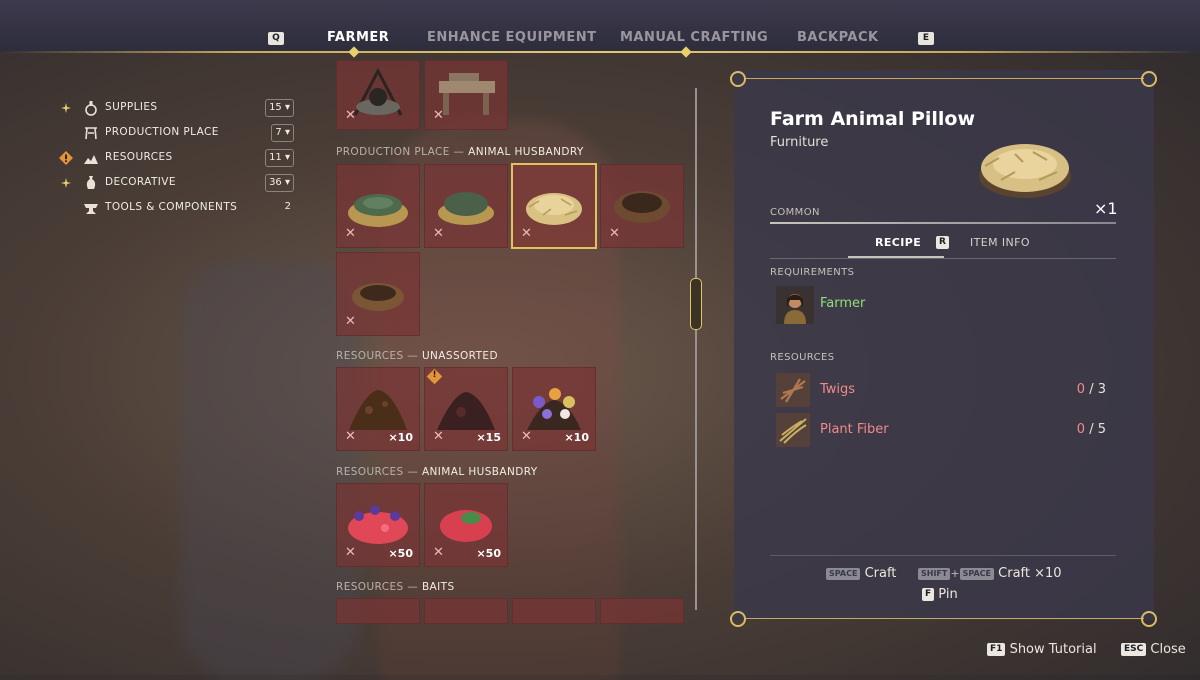 This screenshot has height=680, width=1200. I want to click on tab-manual-crafting: MANUAL CRAFTING, so click(694, 37).